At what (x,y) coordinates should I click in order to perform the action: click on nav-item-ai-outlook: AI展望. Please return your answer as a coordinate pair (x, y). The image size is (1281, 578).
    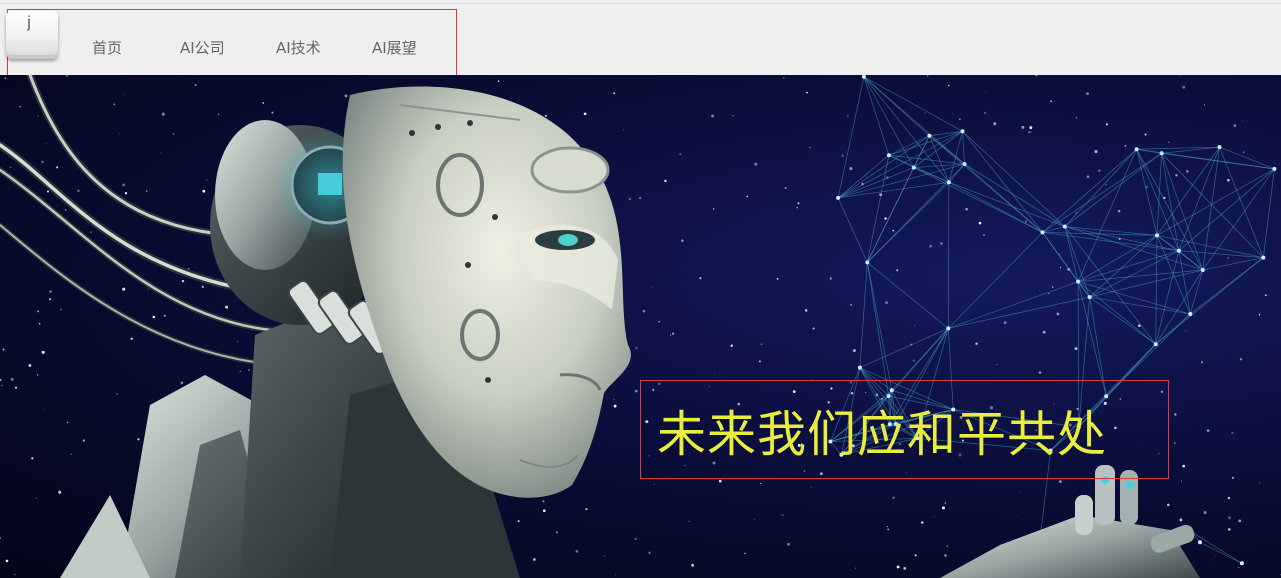
    Looking at the image, I should click on (394, 47).